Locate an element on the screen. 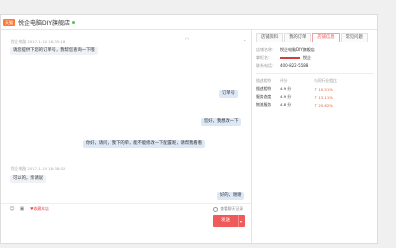 The width and height of the screenshot is (396, 248). info-value: 悦企电脑DIY旗舰店 is located at coordinates (297, 49).